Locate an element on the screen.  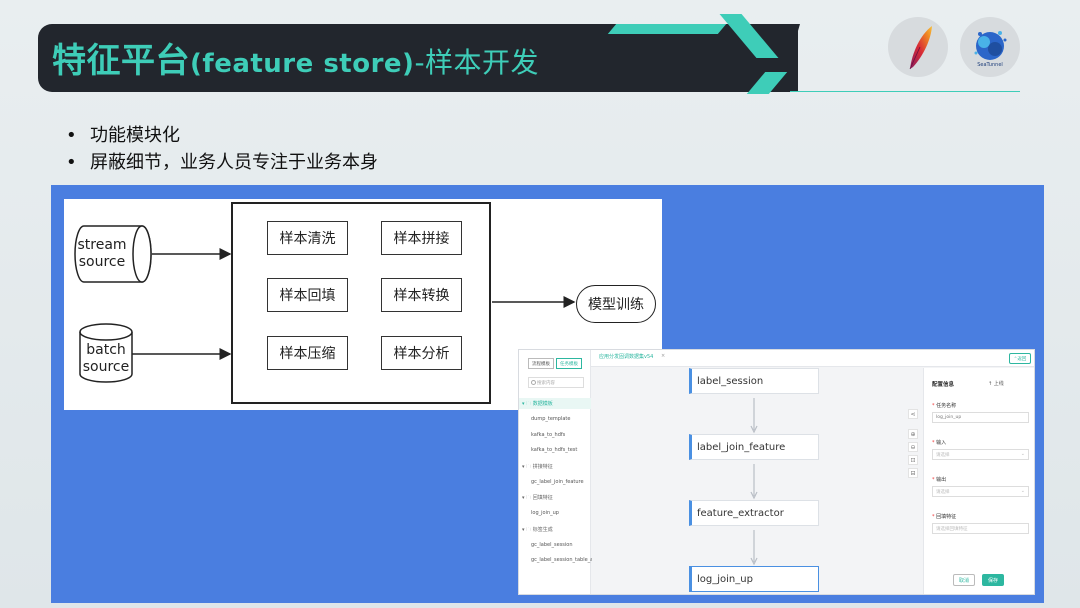
step-join: 样本拼接 is located at coordinates (421, 238).